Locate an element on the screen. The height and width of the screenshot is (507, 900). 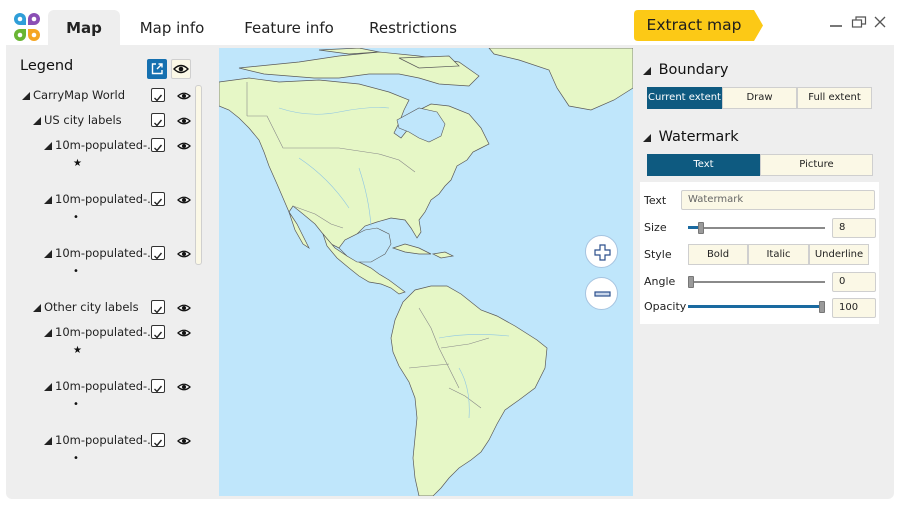
size-slider is located at coordinates (756, 228).